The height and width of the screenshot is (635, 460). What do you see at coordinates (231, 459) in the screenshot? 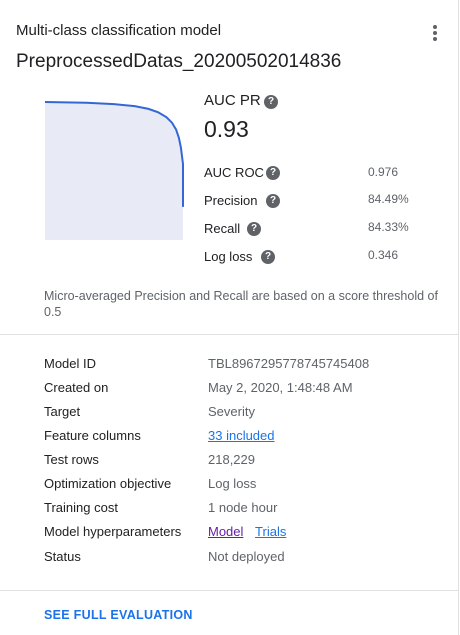
I see `test-rows-value: 218,229` at bounding box center [231, 459].